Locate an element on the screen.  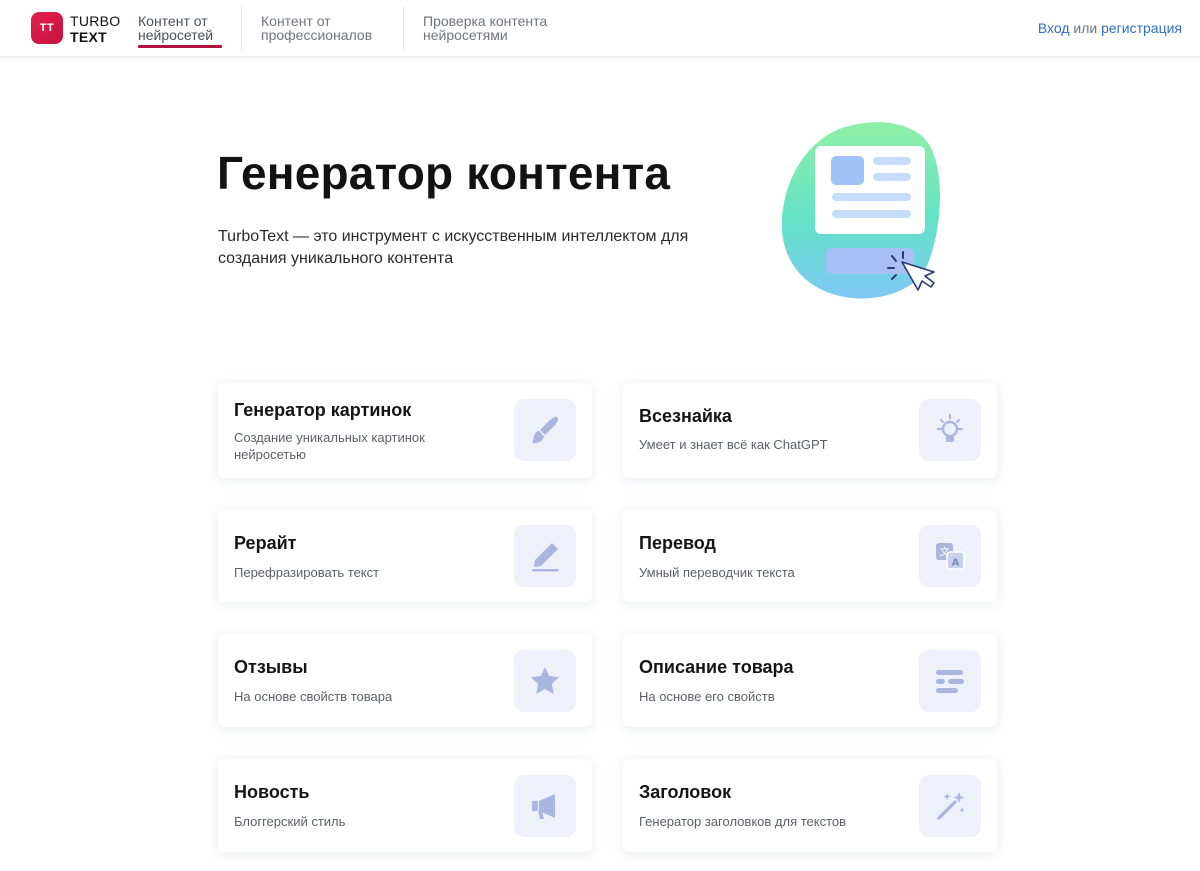
card-description: На основе его свойств is located at coordinates (707, 696).